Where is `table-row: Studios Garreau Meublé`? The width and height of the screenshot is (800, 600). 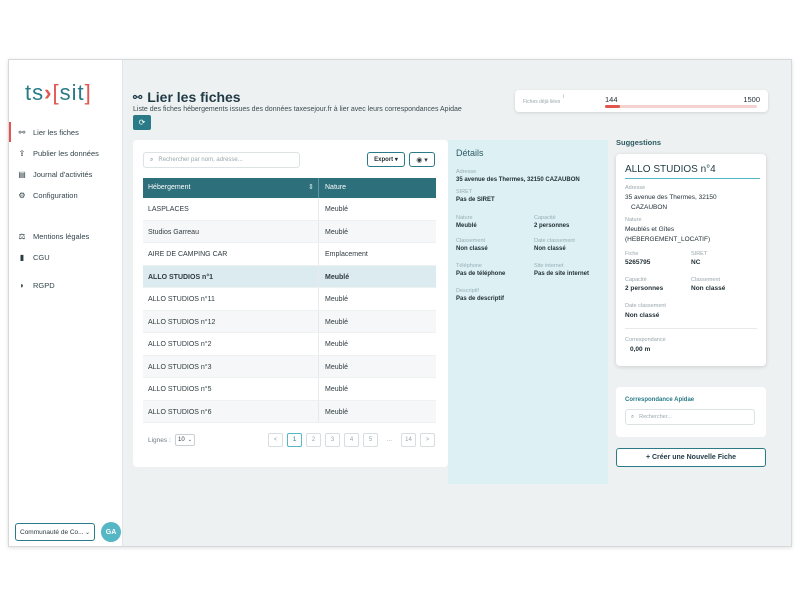
table-row: Studios Garreau Meublé is located at coordinates (289, 231).